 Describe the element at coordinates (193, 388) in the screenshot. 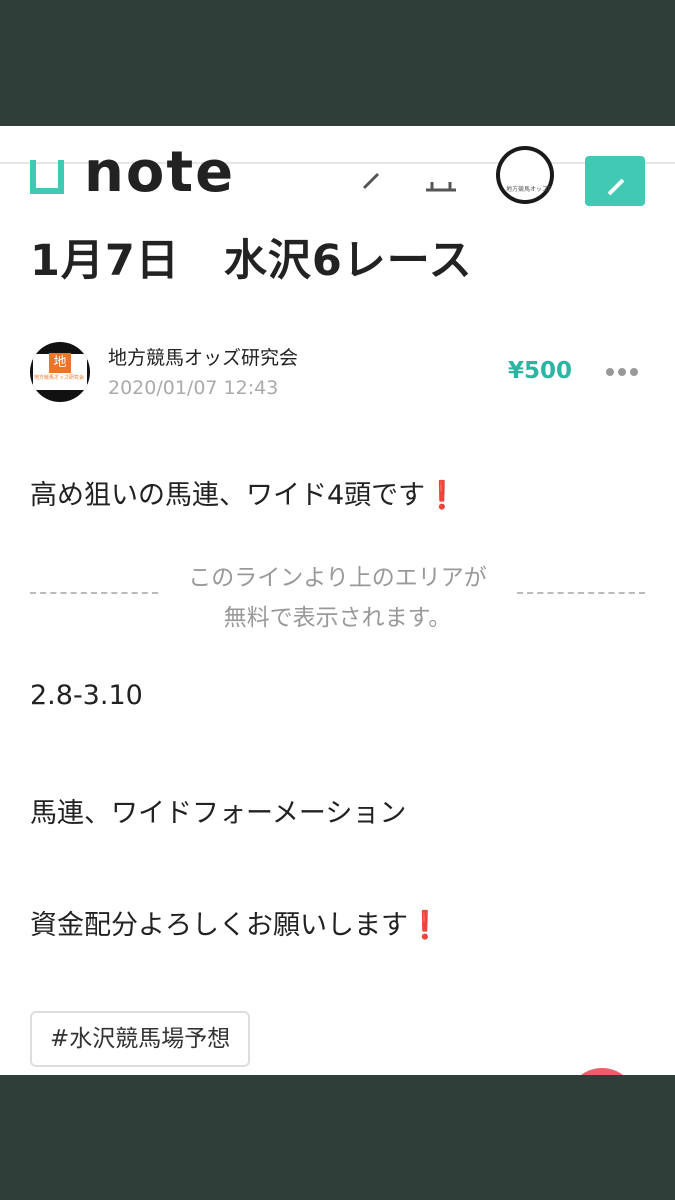

I see `post-date: 2020/01/07 12:43` at that location.